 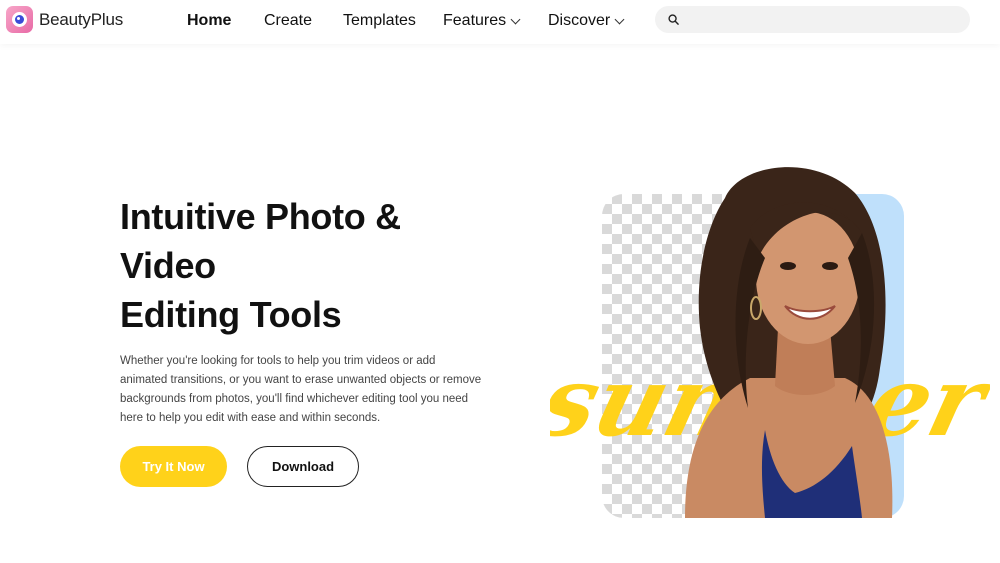 I want to click on nav-label: Home, so click(x=209, y=20).